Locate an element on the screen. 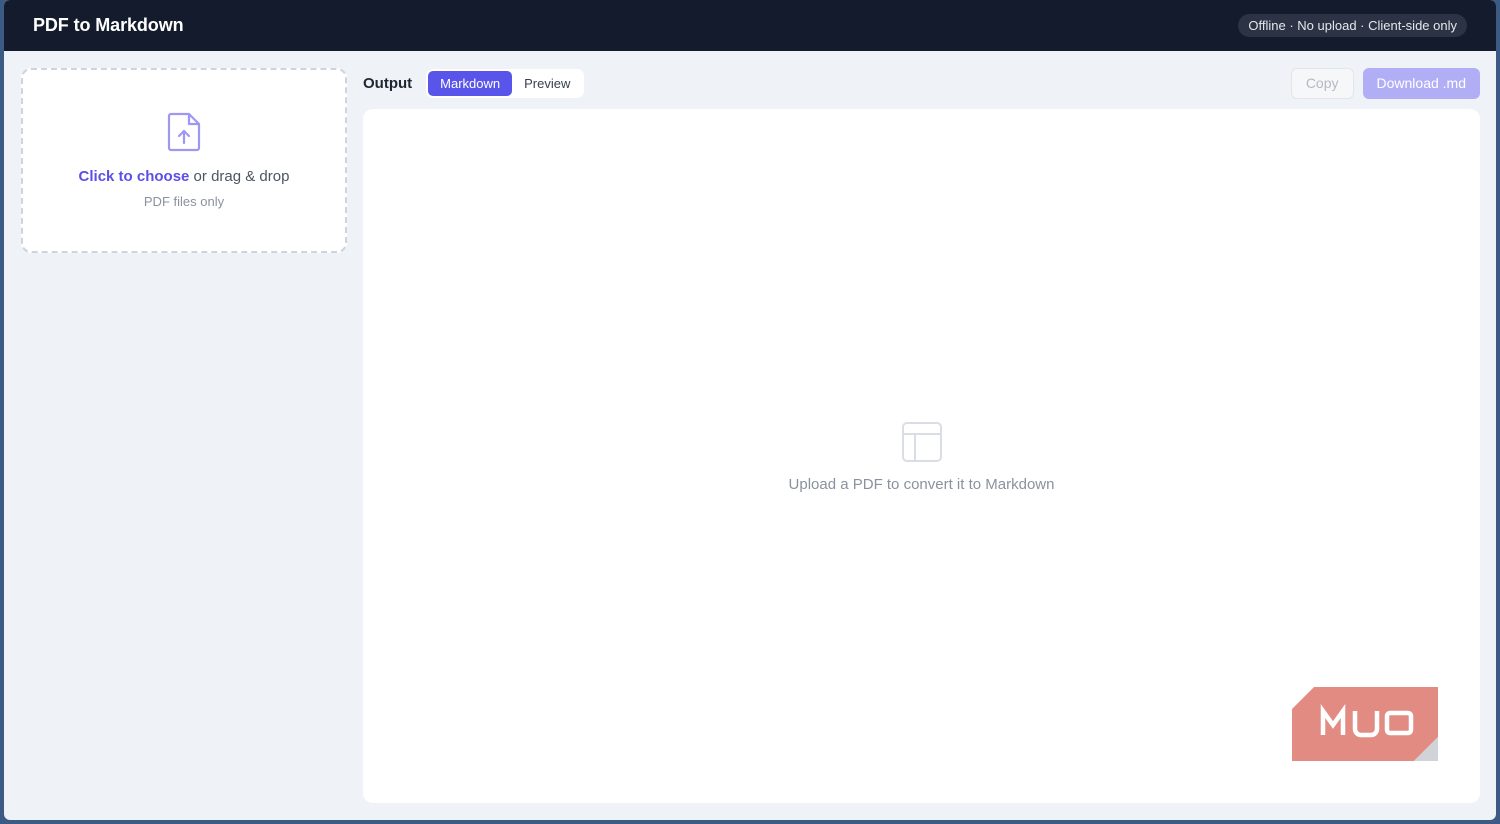  empty-state: Upload a PDF to convert it to Markdown is located at coordinates (921, 457).